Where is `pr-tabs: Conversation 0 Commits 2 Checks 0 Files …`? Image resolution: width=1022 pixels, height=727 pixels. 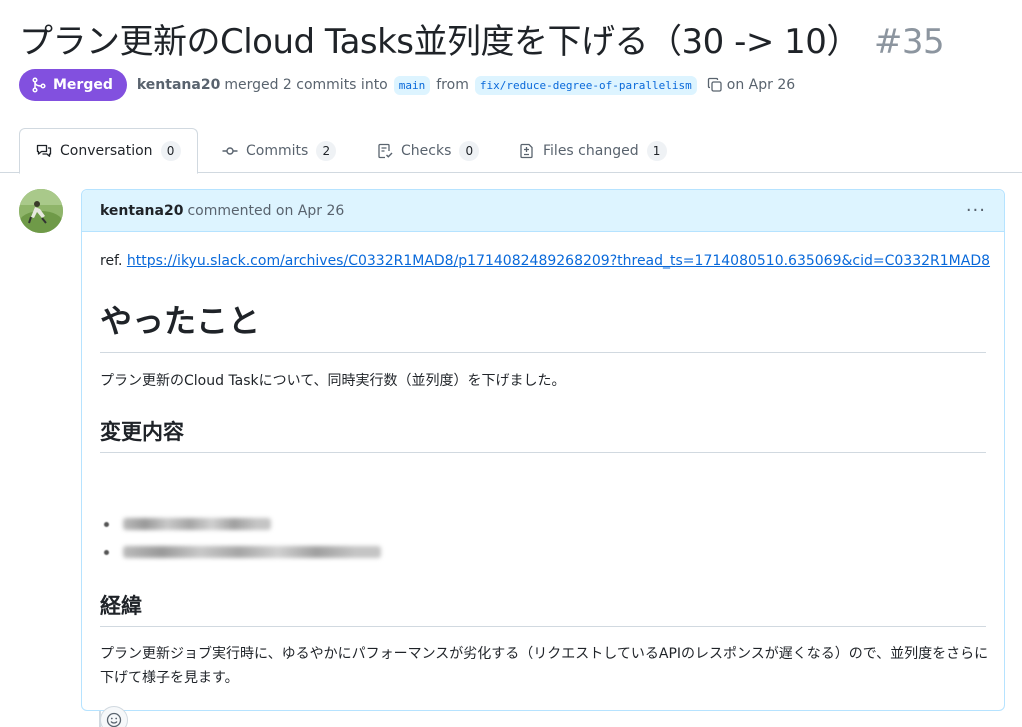
pr-tabs: Conversation 0 Commits 2 Checks 0 Files … is located at coordinates (511, 151).